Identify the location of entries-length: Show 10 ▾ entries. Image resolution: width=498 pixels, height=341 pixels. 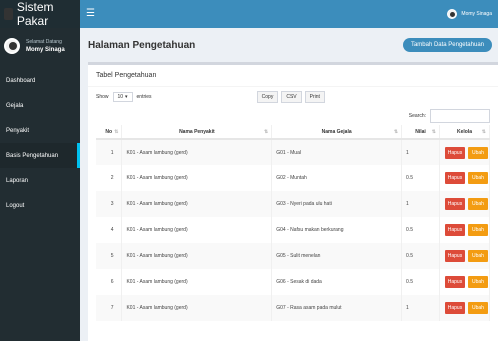
(124, 97).